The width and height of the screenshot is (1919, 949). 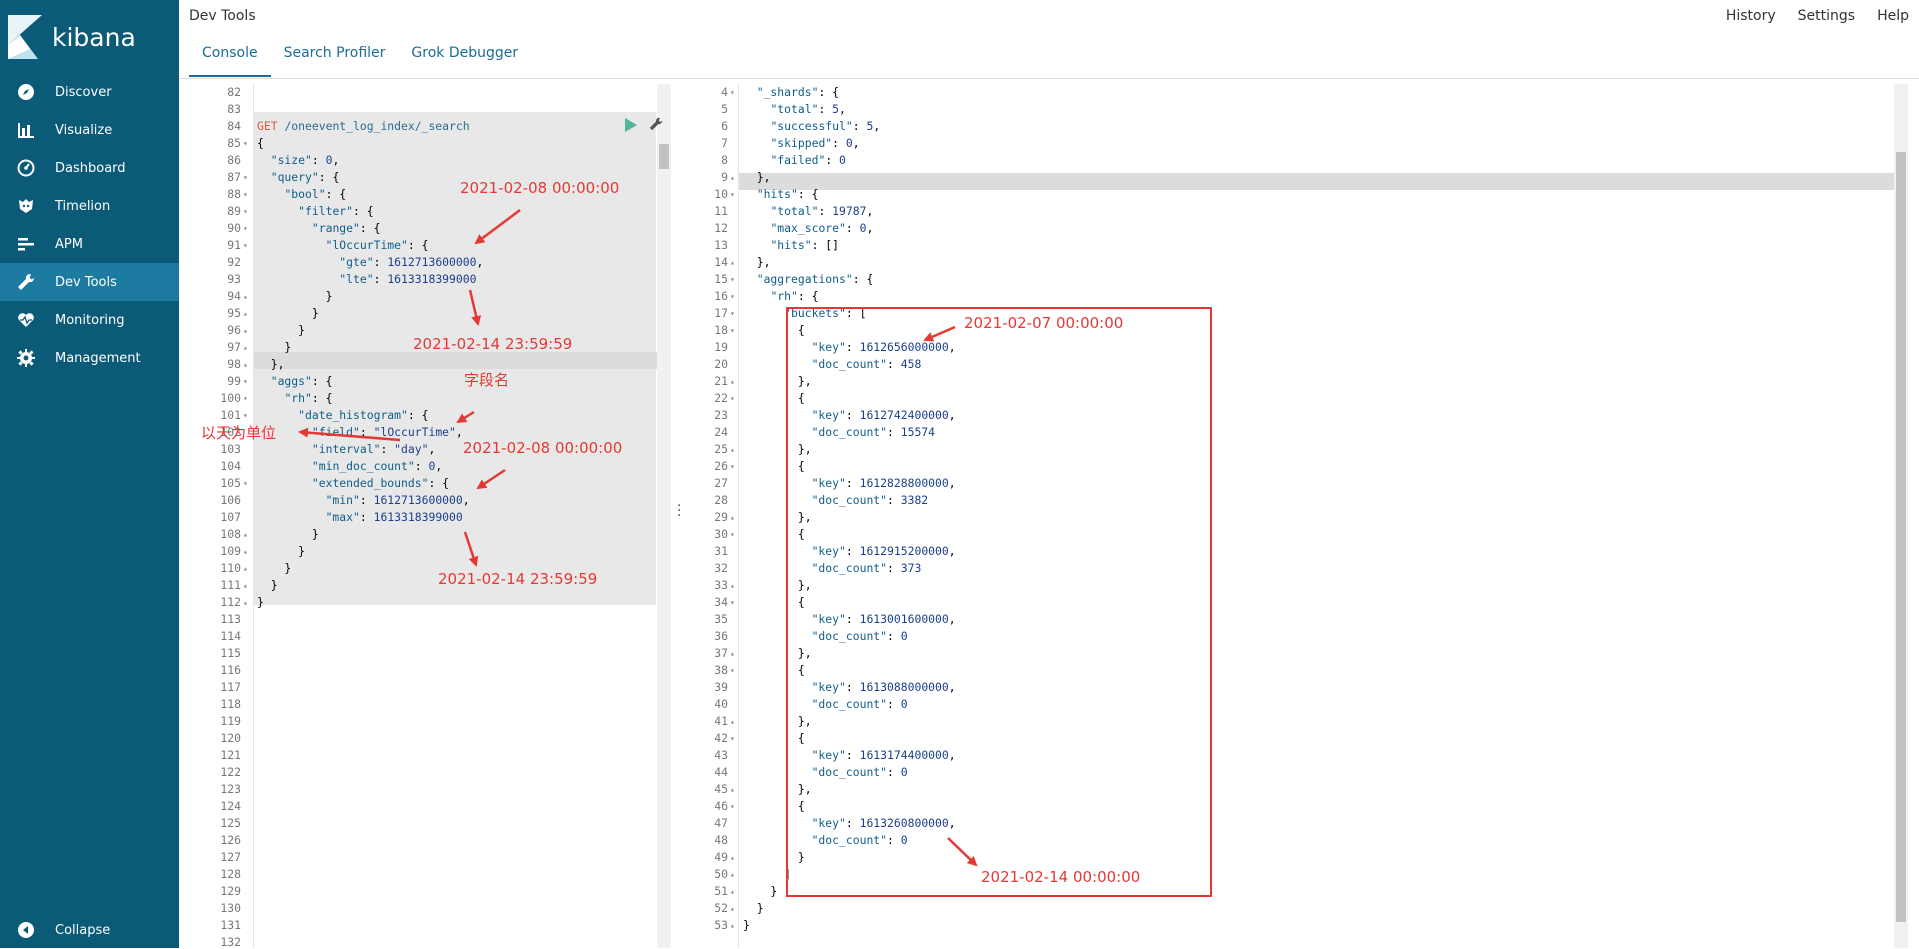 I want to click on arrow-to-first-key, so click(x=939, y=333).